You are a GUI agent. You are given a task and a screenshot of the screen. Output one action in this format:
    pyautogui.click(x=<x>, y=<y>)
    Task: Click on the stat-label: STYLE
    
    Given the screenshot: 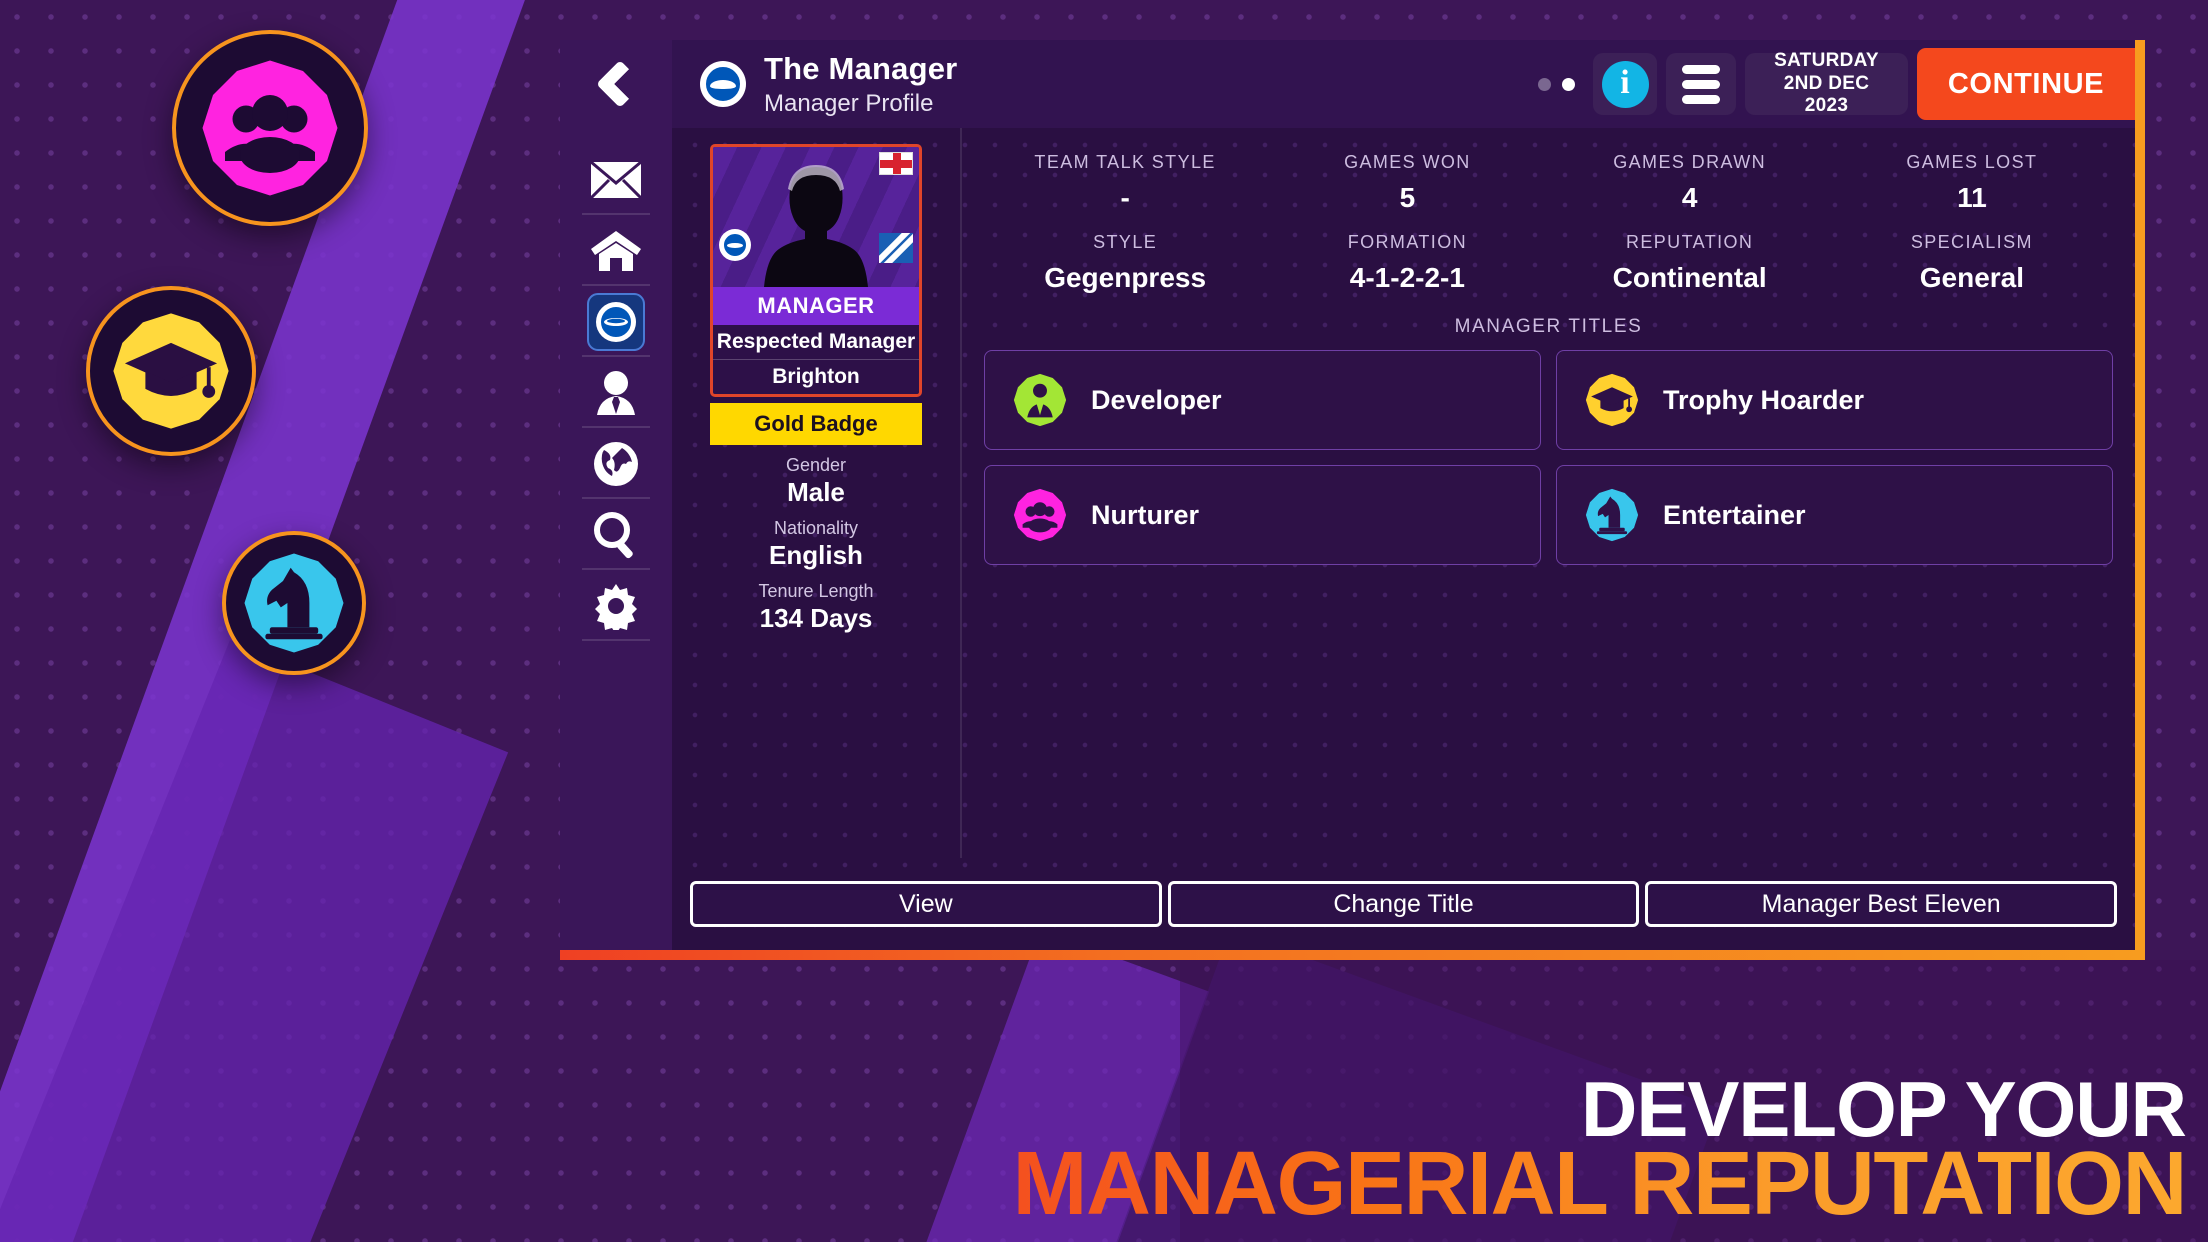 What is the action you would take?
    pyautogui.click(x=1125, y=242)
    